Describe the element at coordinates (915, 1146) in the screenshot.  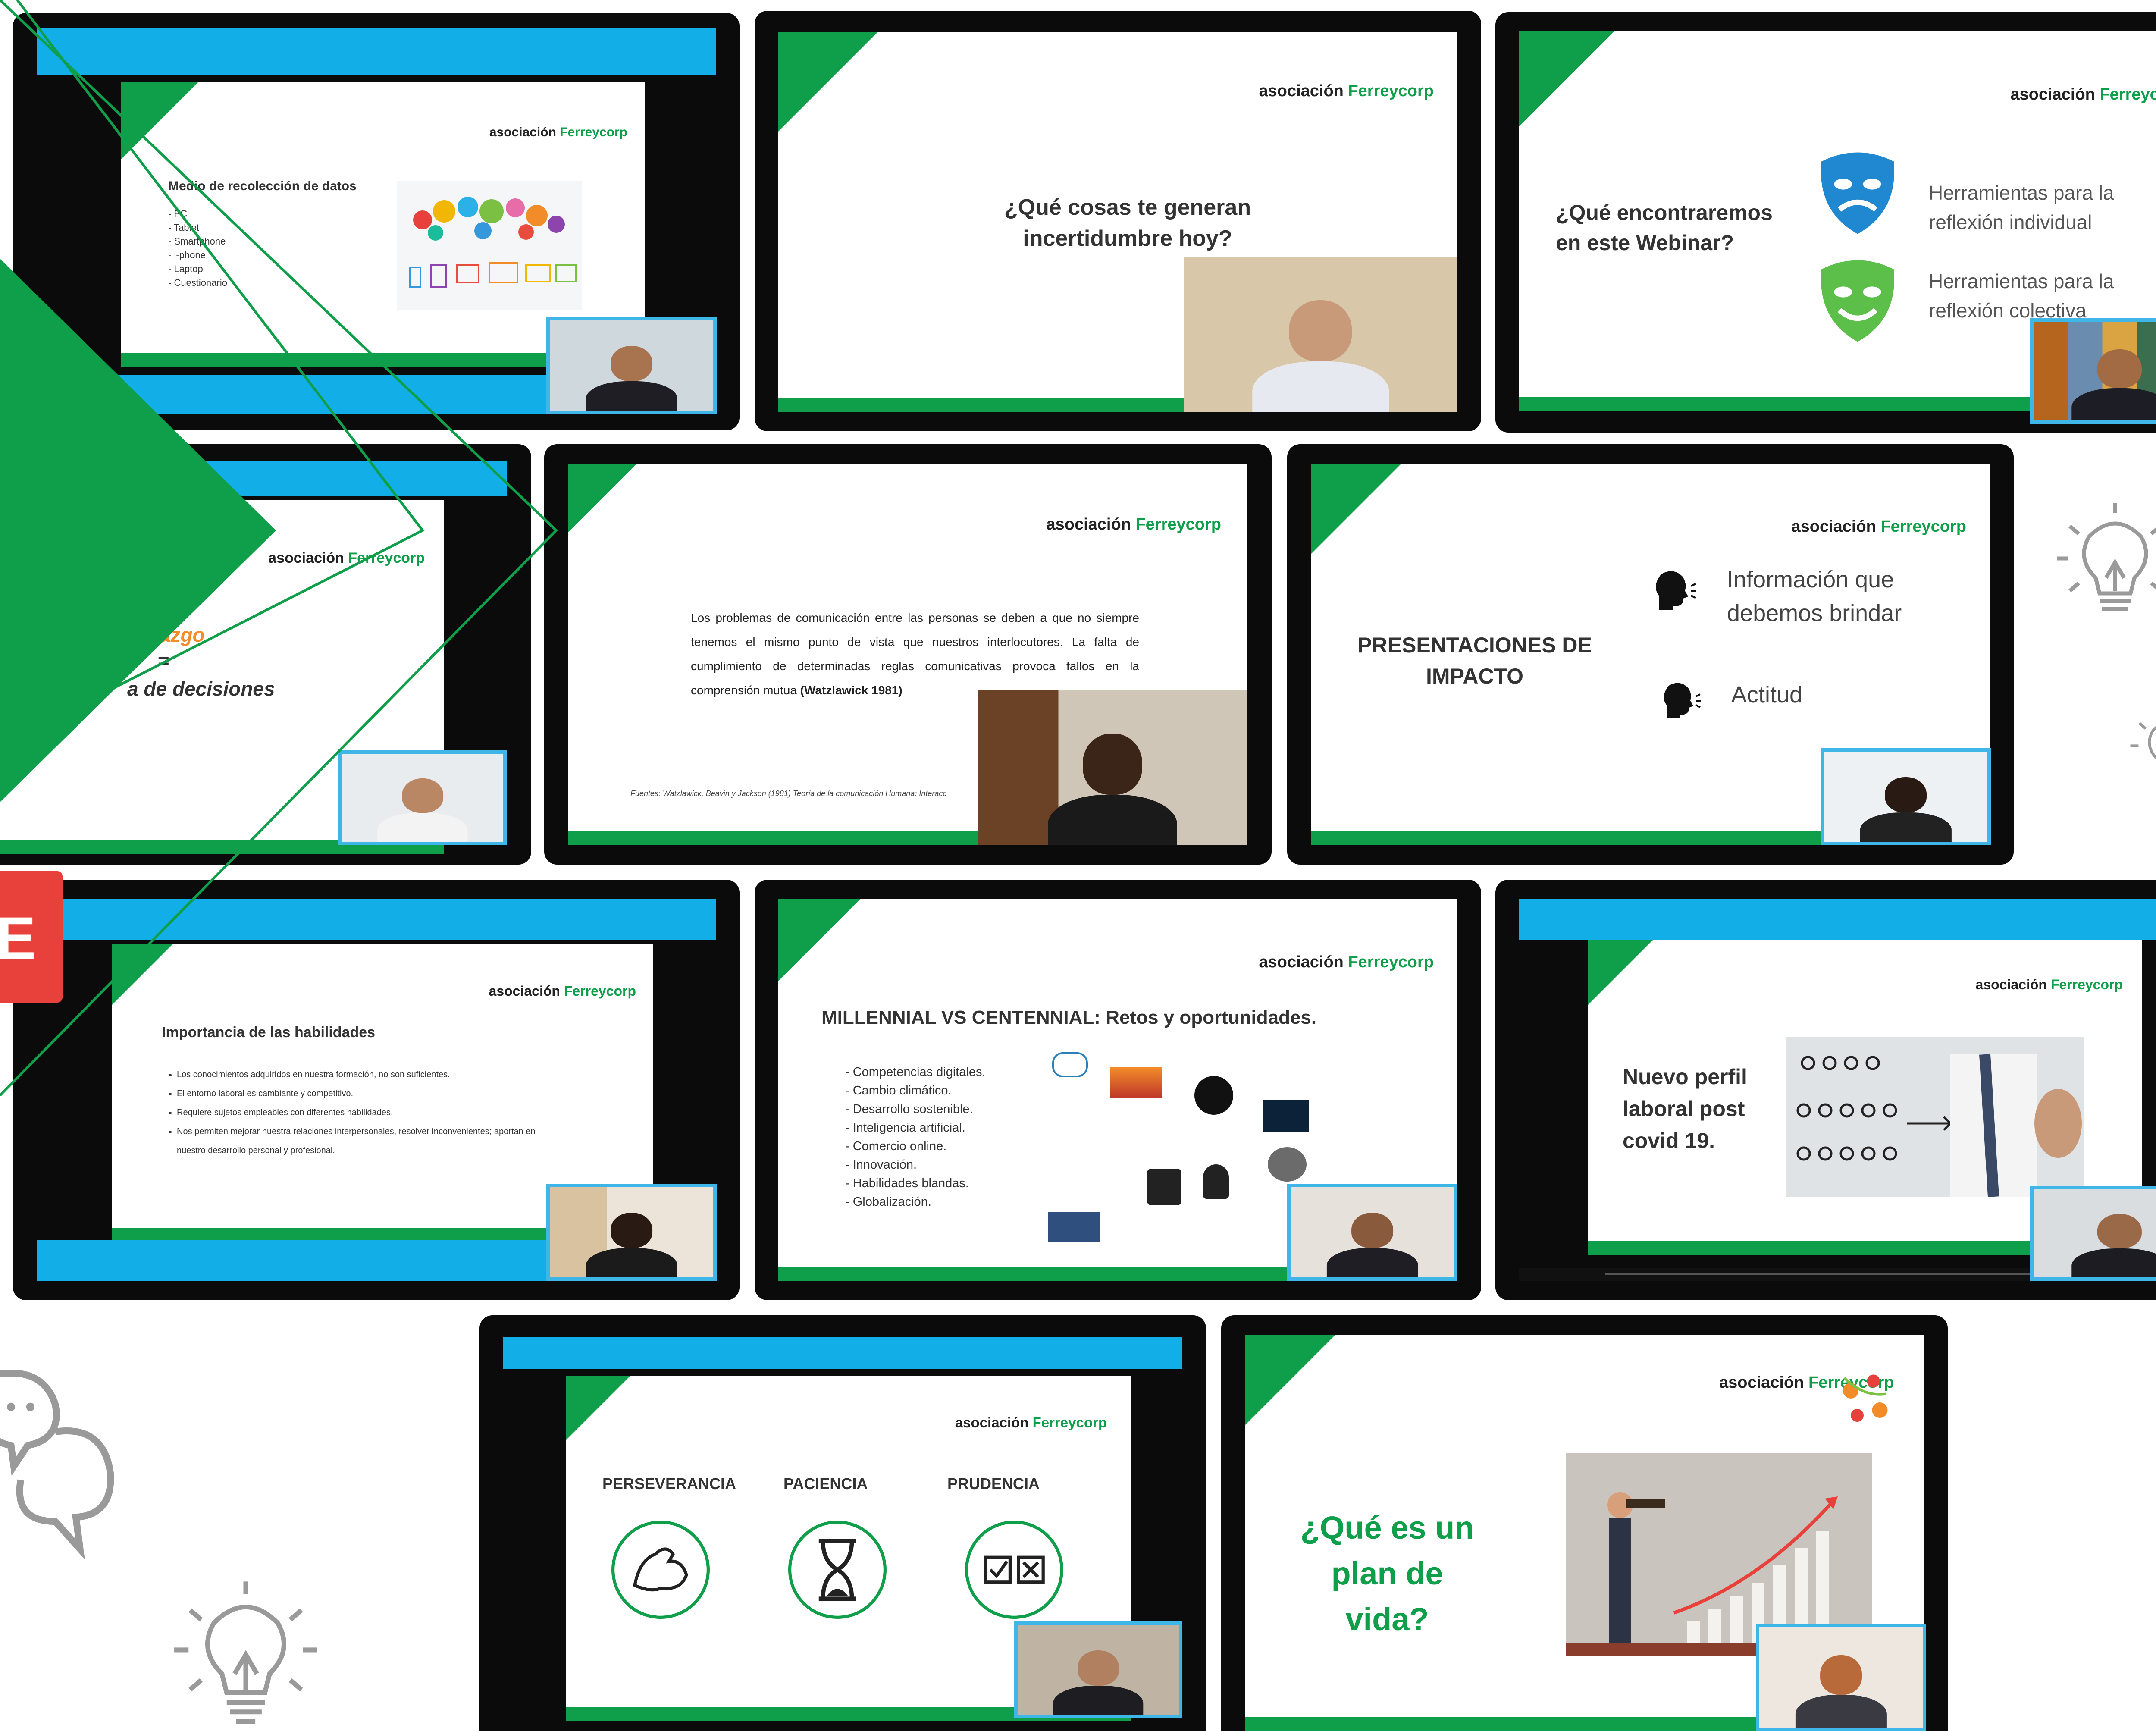
I see `list-item: Comercio online.` at that location.